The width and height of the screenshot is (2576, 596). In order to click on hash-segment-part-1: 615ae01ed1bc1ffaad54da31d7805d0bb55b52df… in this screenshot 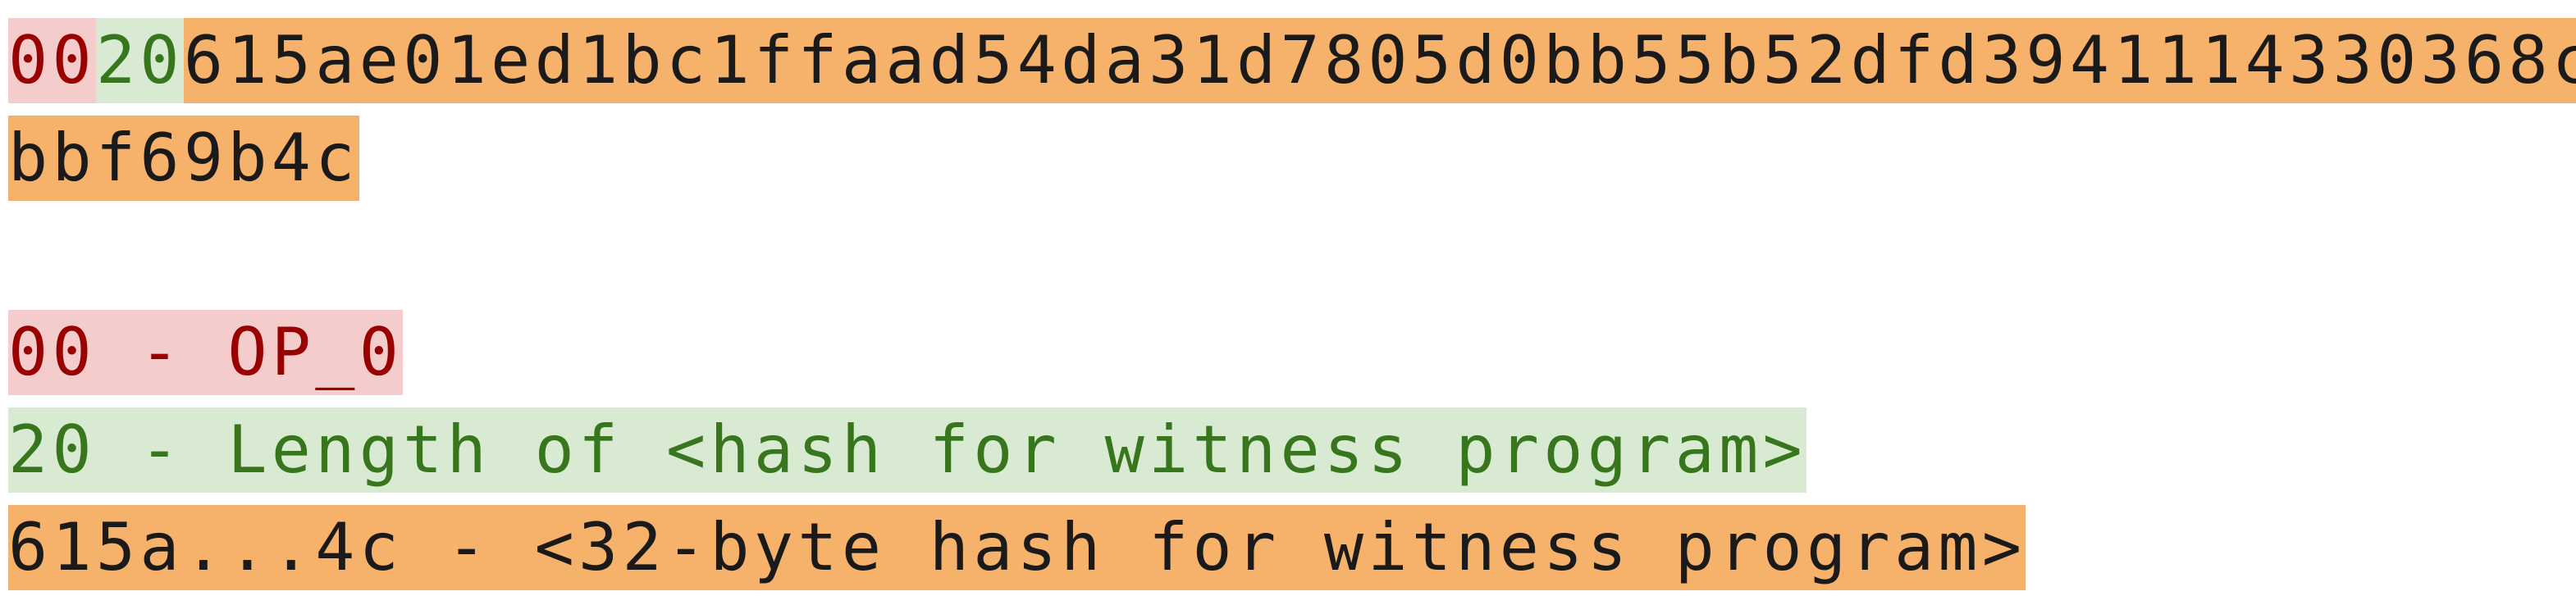, I will do `click(1379, 60)`.